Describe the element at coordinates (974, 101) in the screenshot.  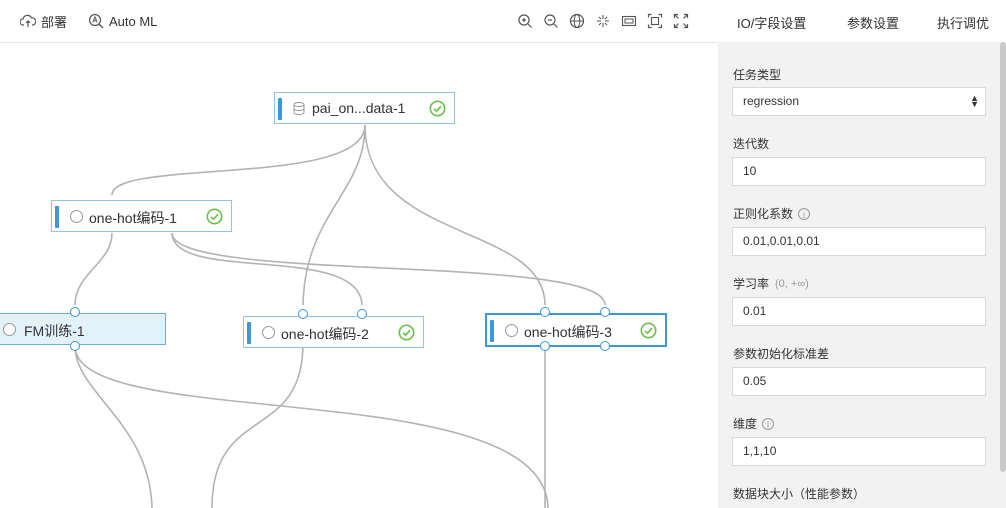
I see `select-arrows-icon: ▲ ▼` at that location.